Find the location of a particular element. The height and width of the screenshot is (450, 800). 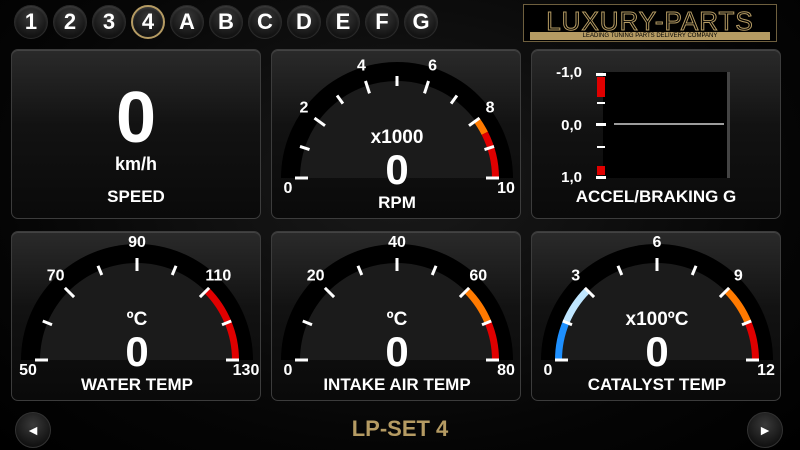

accel-panel: -1,0 0,0 1,0 ACCEL/BRAKING G is located at coordinates (656, 134).